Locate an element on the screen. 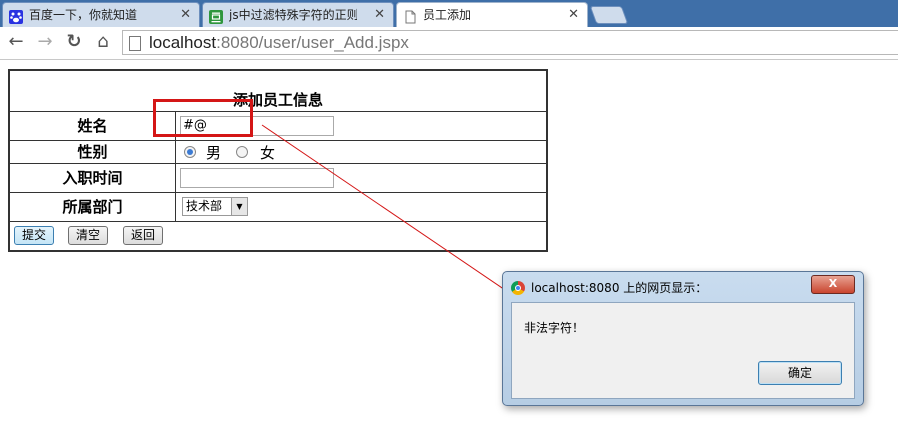 This screenshot has width=898, height=429. tab-baidu: 百度一下，你就知道 ✕ is located at coordinates (101, 14).